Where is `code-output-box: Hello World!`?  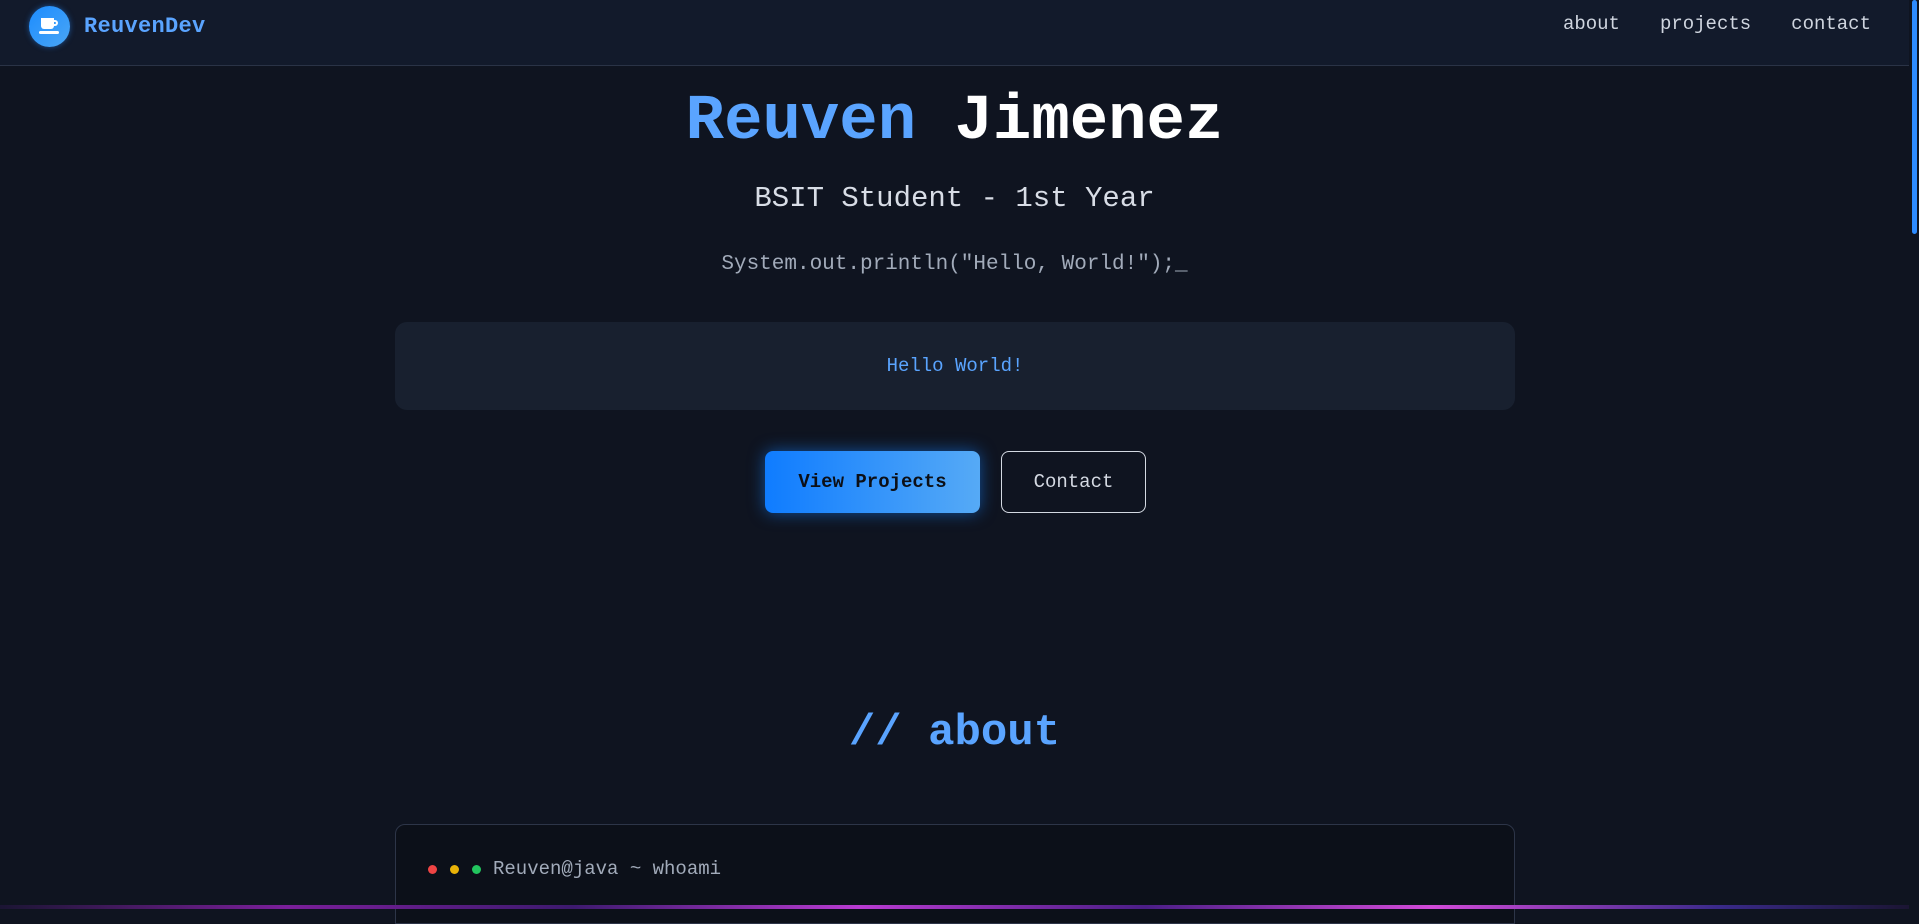 code-output-box: Hello World! is located at coordinates (955, 366).